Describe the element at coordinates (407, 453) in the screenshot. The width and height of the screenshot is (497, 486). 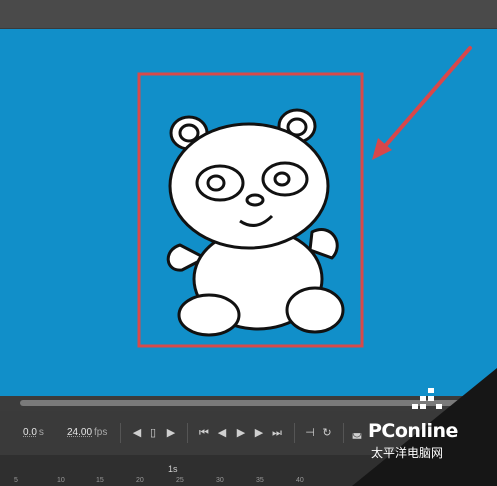
I see `watermark-chinese: 太平洋电脑网` at that location.